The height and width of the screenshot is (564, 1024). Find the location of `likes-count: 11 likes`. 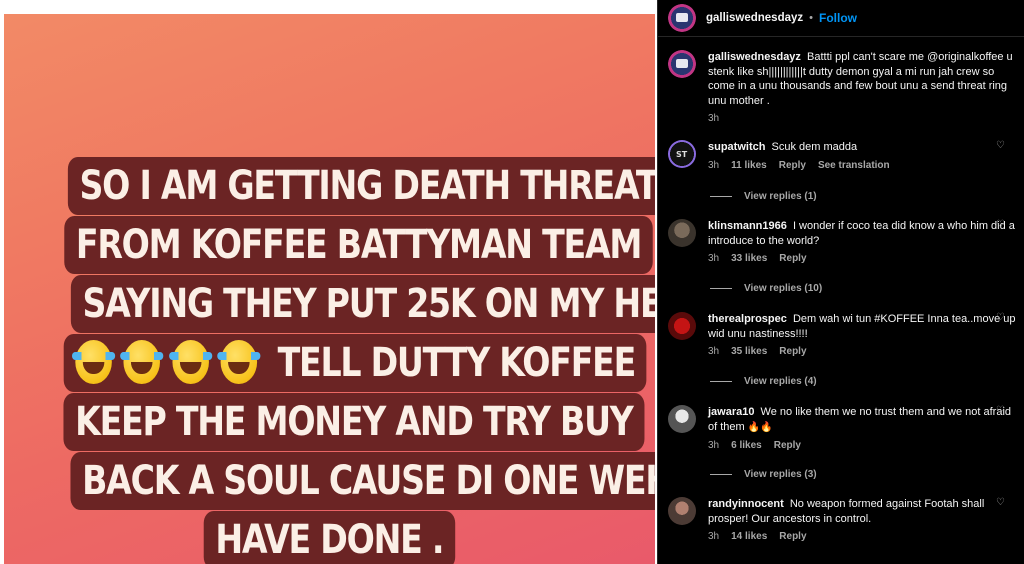

likes-count: 11 likes is located at coordinates (749, 166).